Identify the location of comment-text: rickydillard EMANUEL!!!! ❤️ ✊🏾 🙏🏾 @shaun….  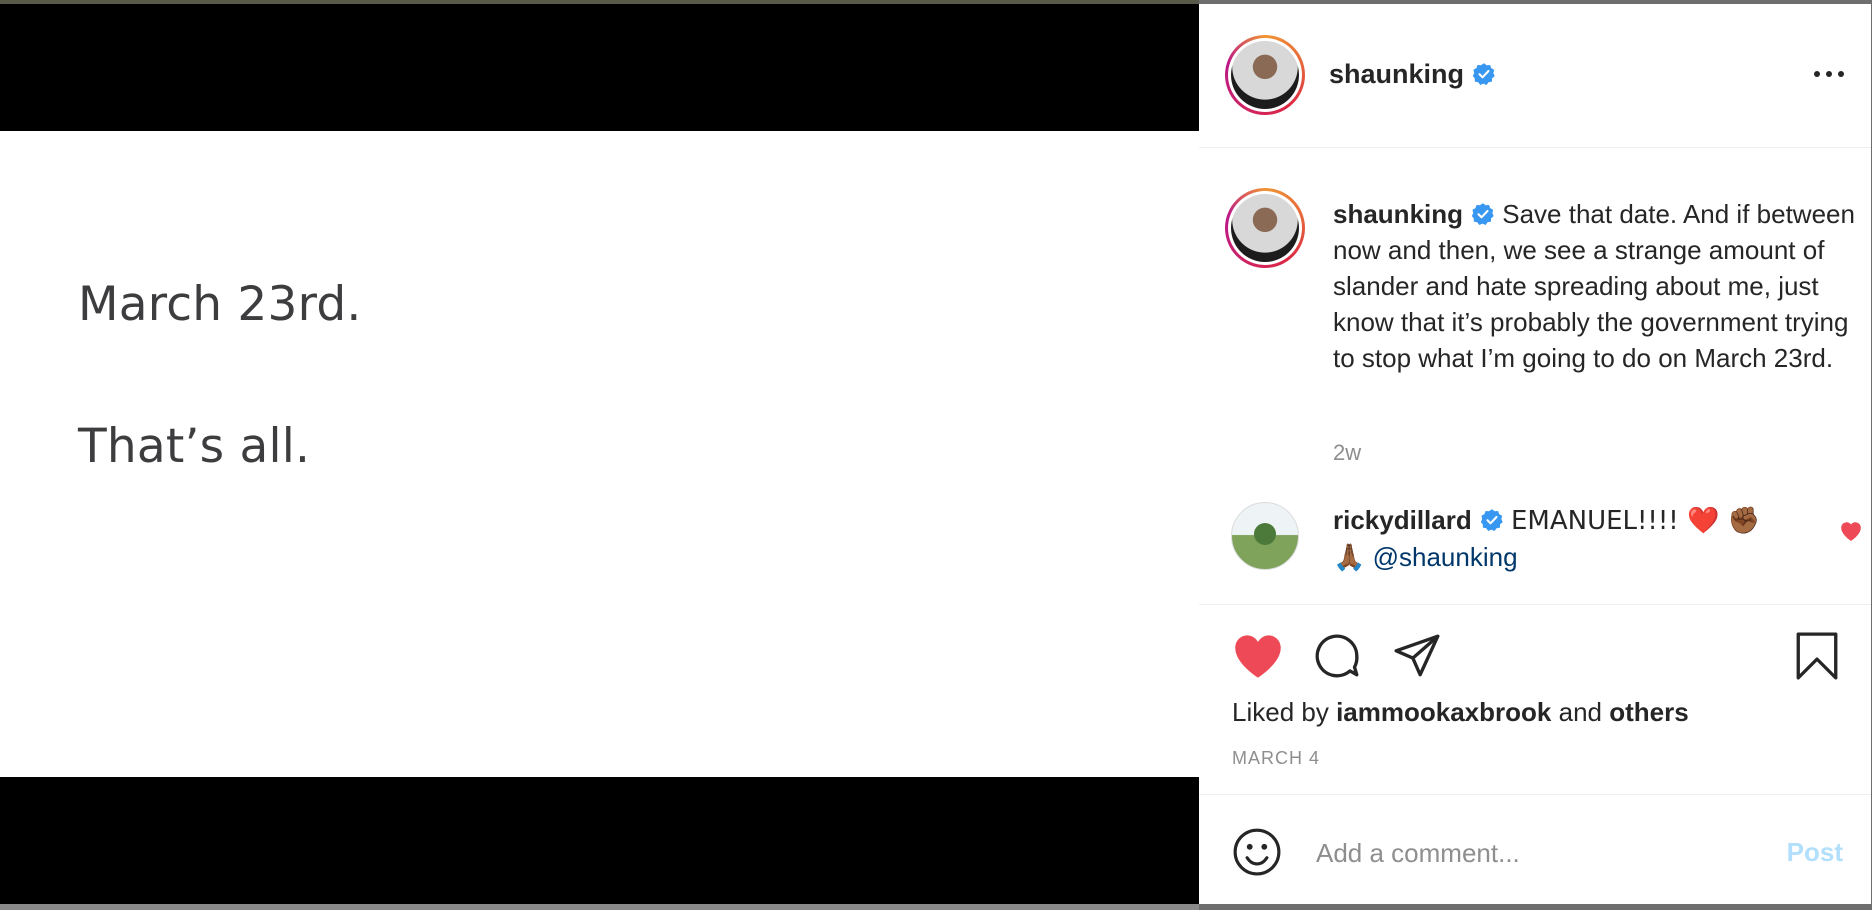
(1553, 539).